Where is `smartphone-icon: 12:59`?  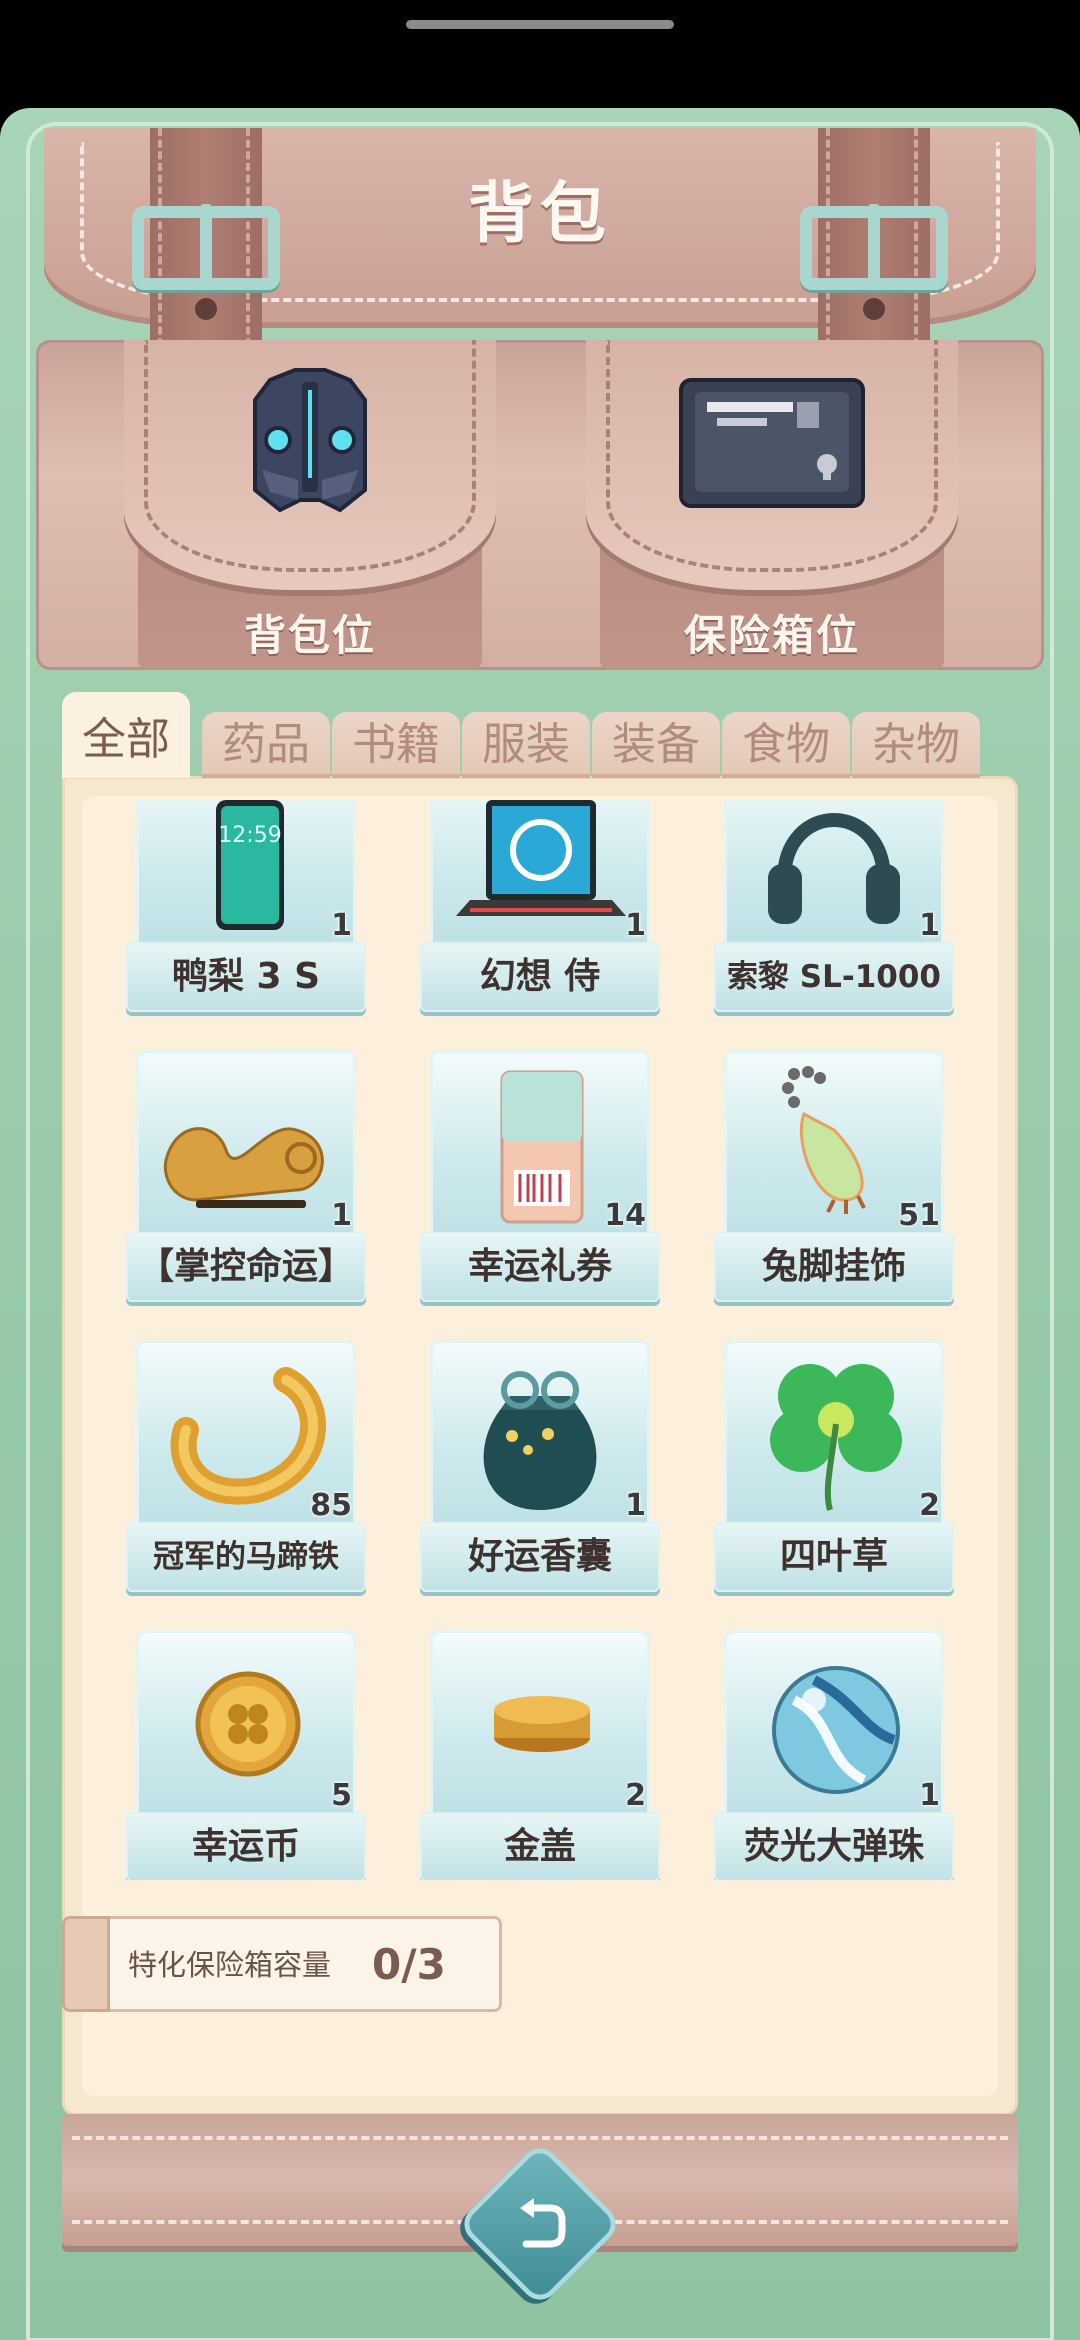
smartphone-icon: 12:59 is located at coordinates (246, 870).